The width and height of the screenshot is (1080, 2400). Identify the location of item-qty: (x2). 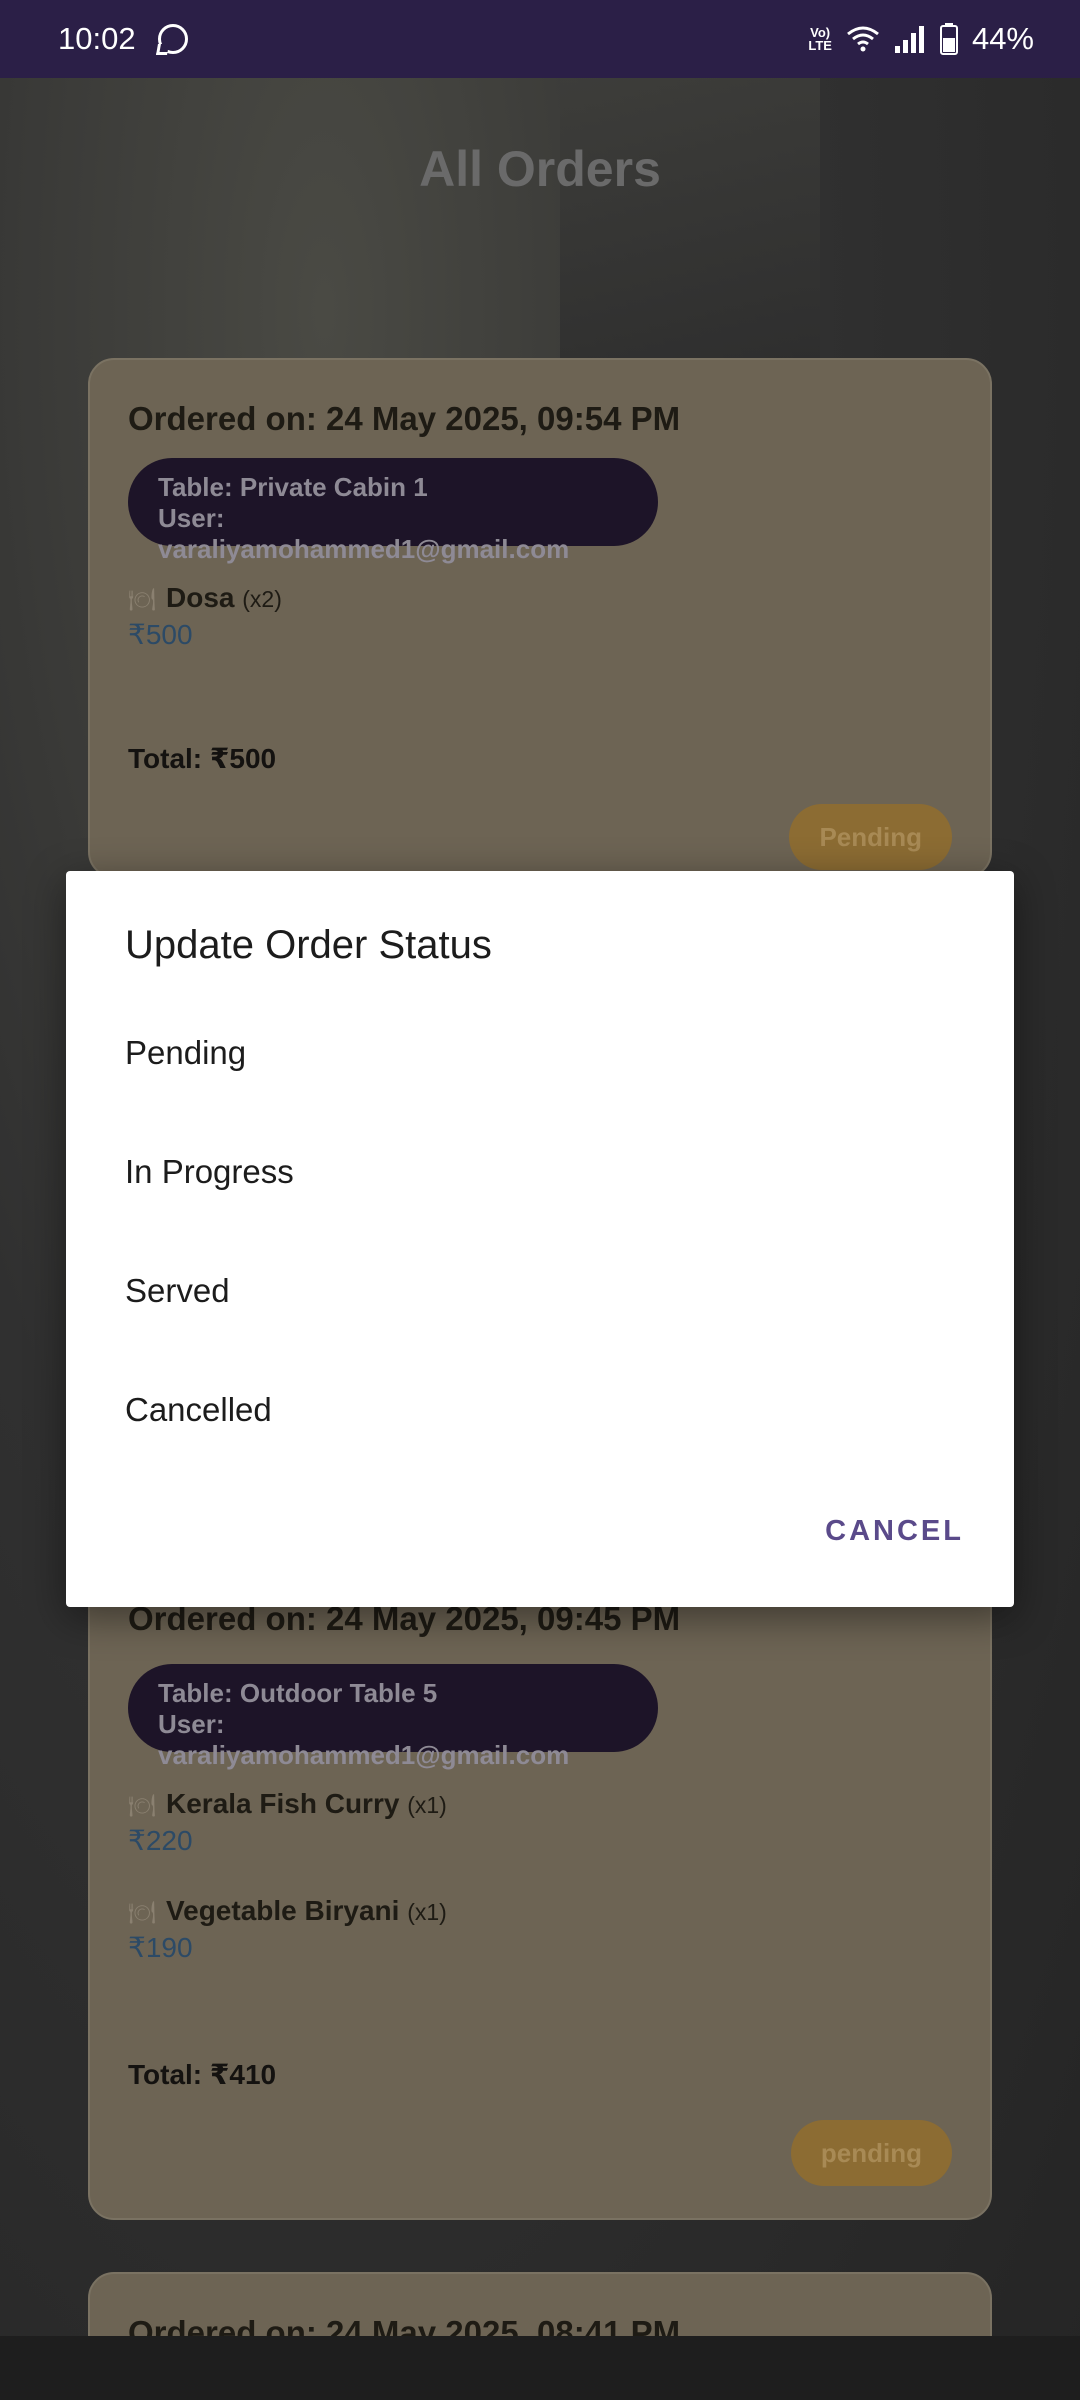
(262, 599).